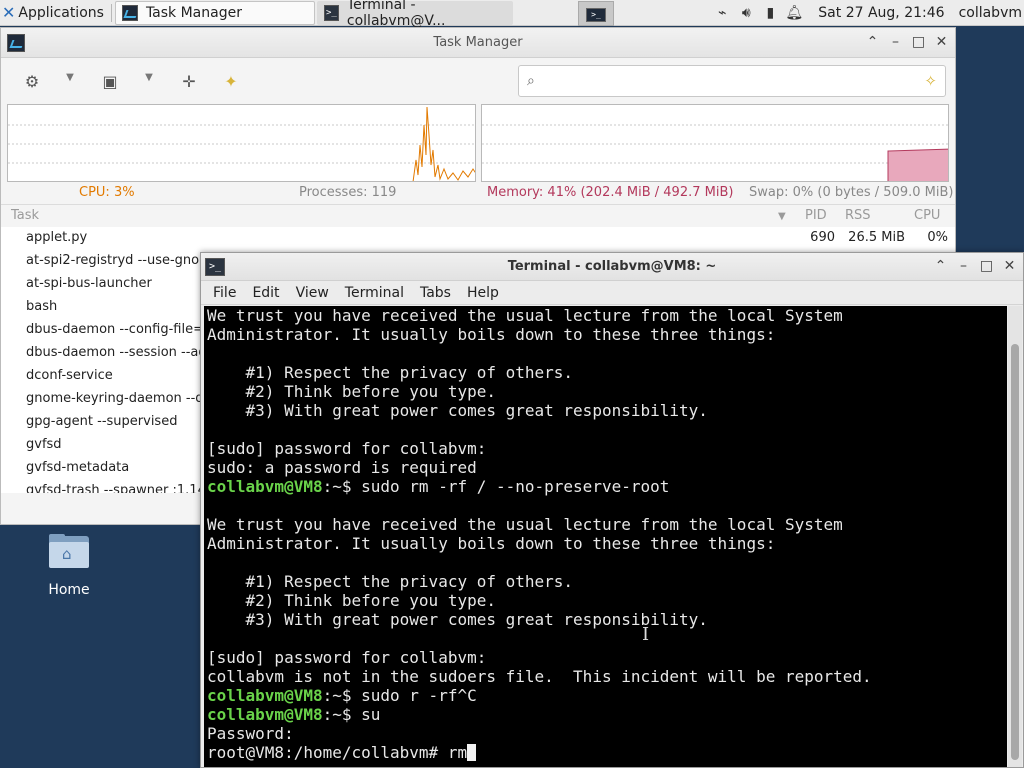 Image resolution: width=1024 pixels, height=768 pixels. Describe the element at coordinates (715, 152) in the screenshot. I see `memory-graph-svg` at that location.